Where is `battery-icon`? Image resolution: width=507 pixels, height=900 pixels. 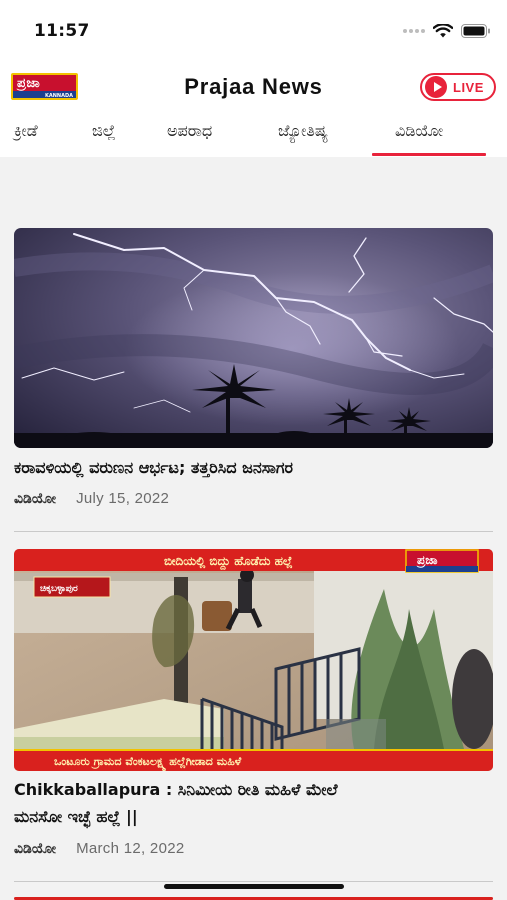
battery-icon is located at coordinates (475, 31).